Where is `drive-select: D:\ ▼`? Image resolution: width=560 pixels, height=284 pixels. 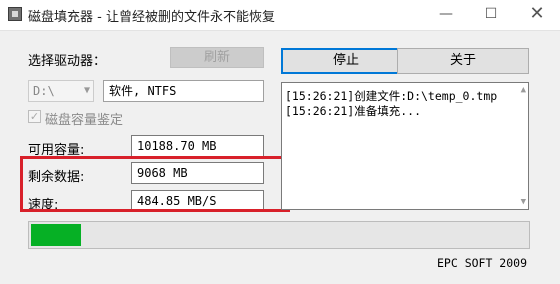
drive-select: D:\ ▼ is located at coordinates (61, 91).